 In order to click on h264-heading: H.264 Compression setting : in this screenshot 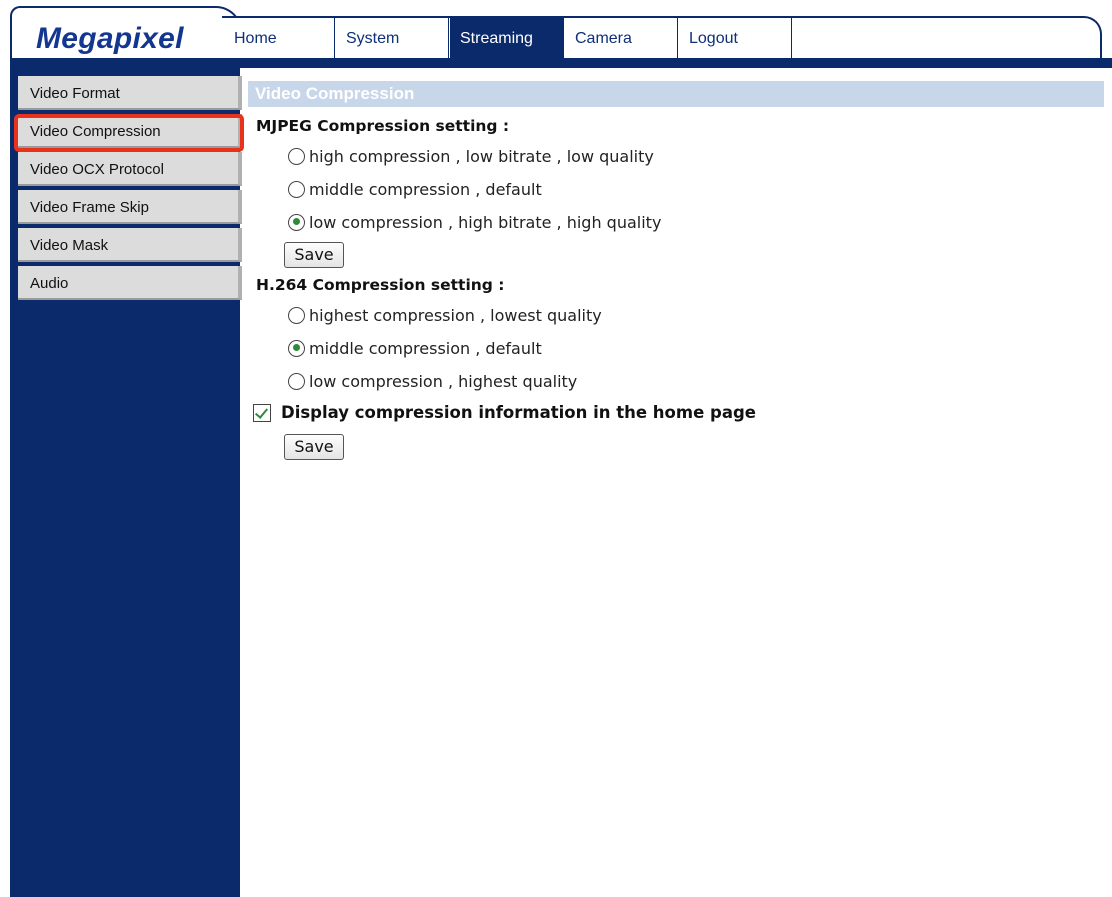, I will do `click(380, 285)`.